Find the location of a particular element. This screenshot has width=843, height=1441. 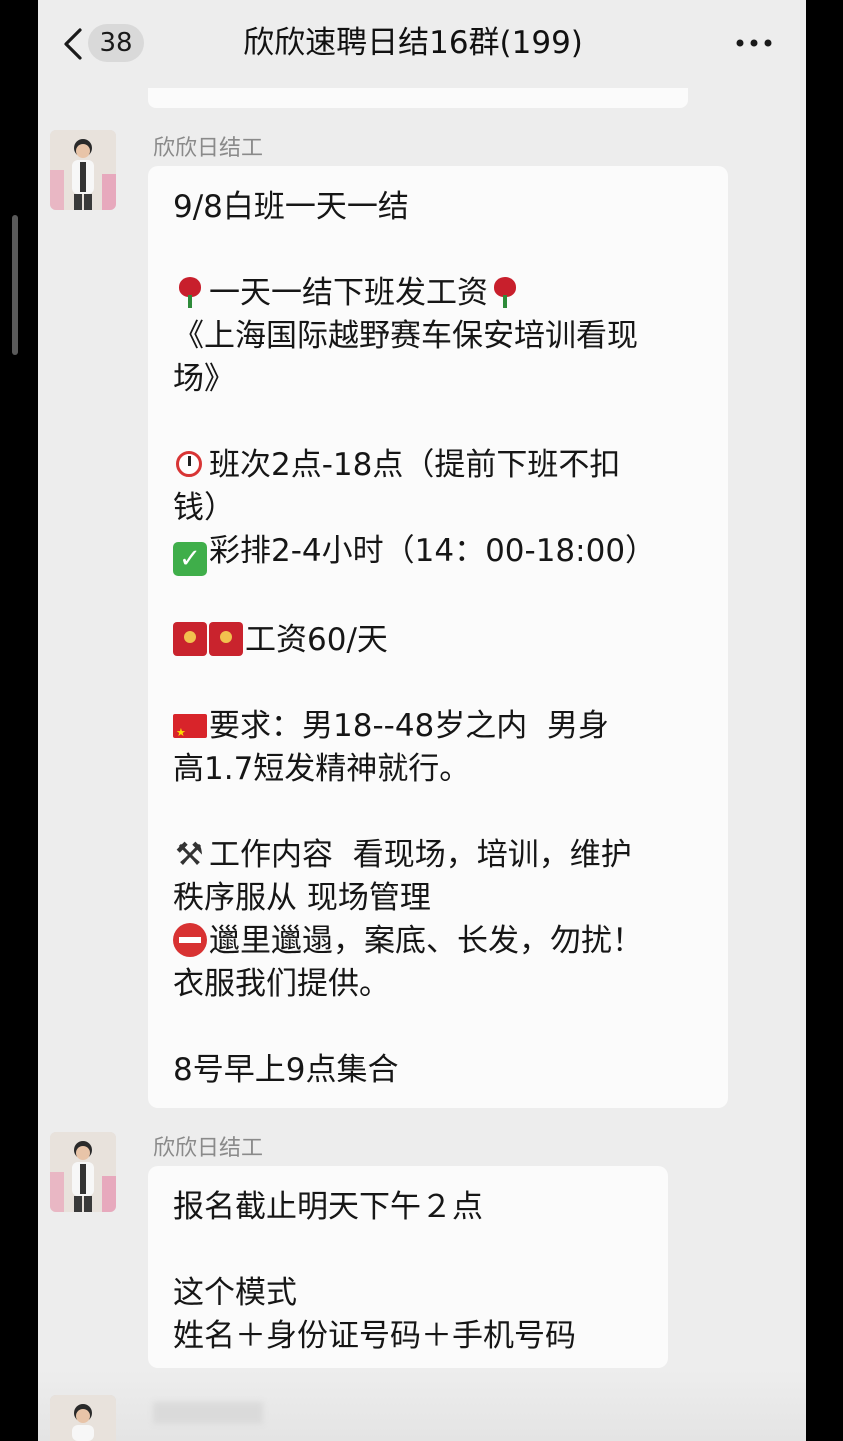

check-mark-icon: ✓ is located at coordinates (190, 559).